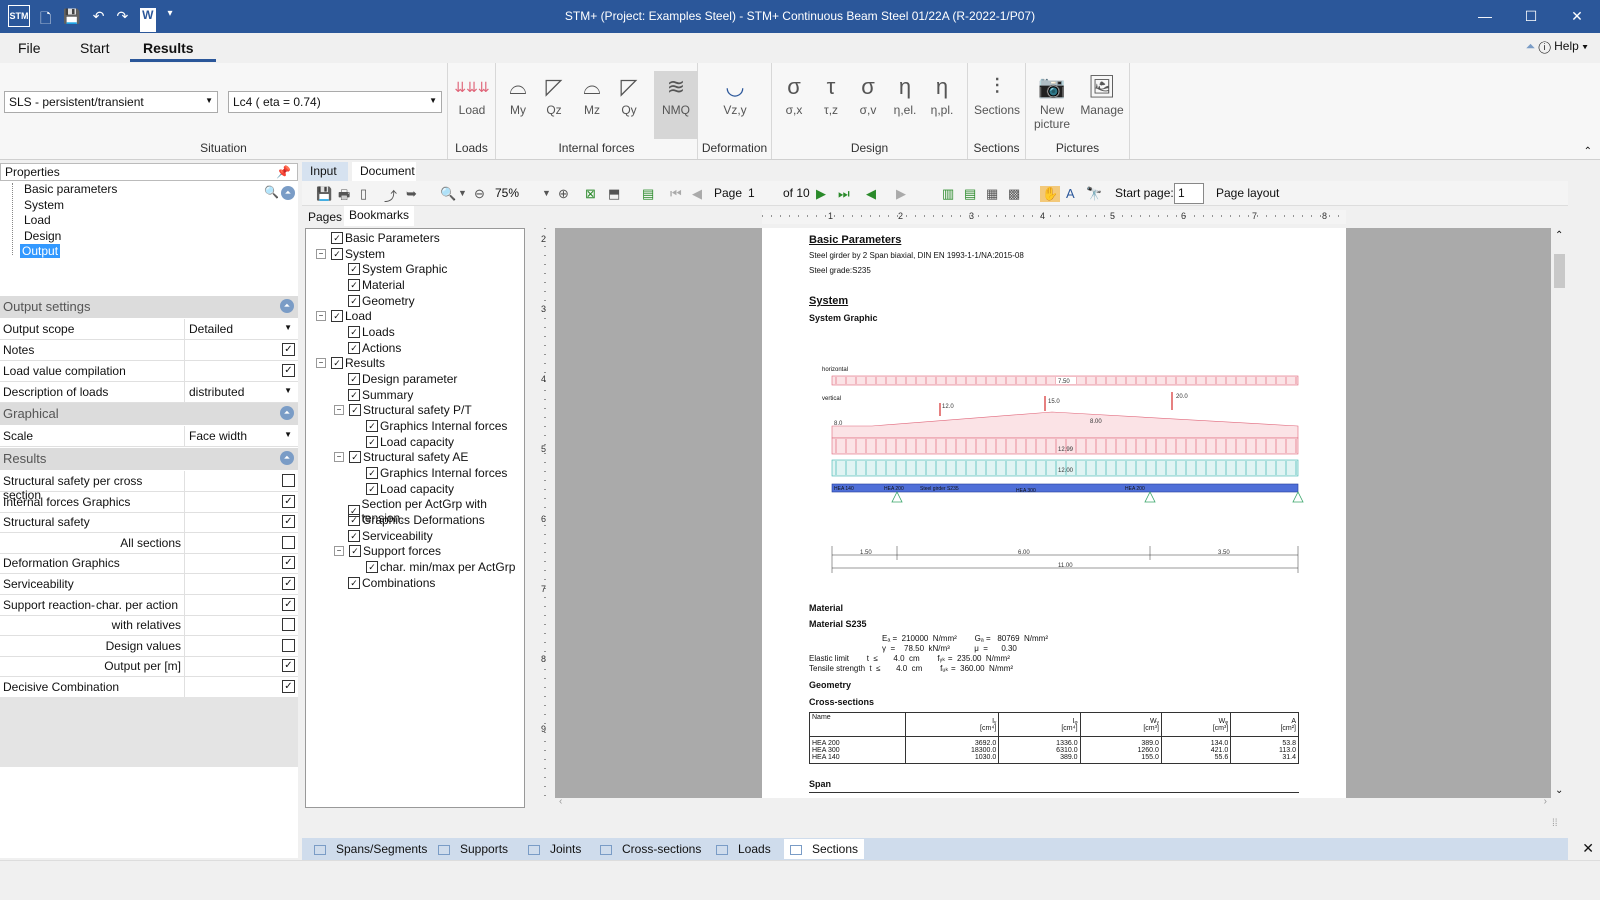  What do you see at coordinates (1189, 193) in the screenshot?
I see `start-page-input: 1` at bounding box center [1189, 193].